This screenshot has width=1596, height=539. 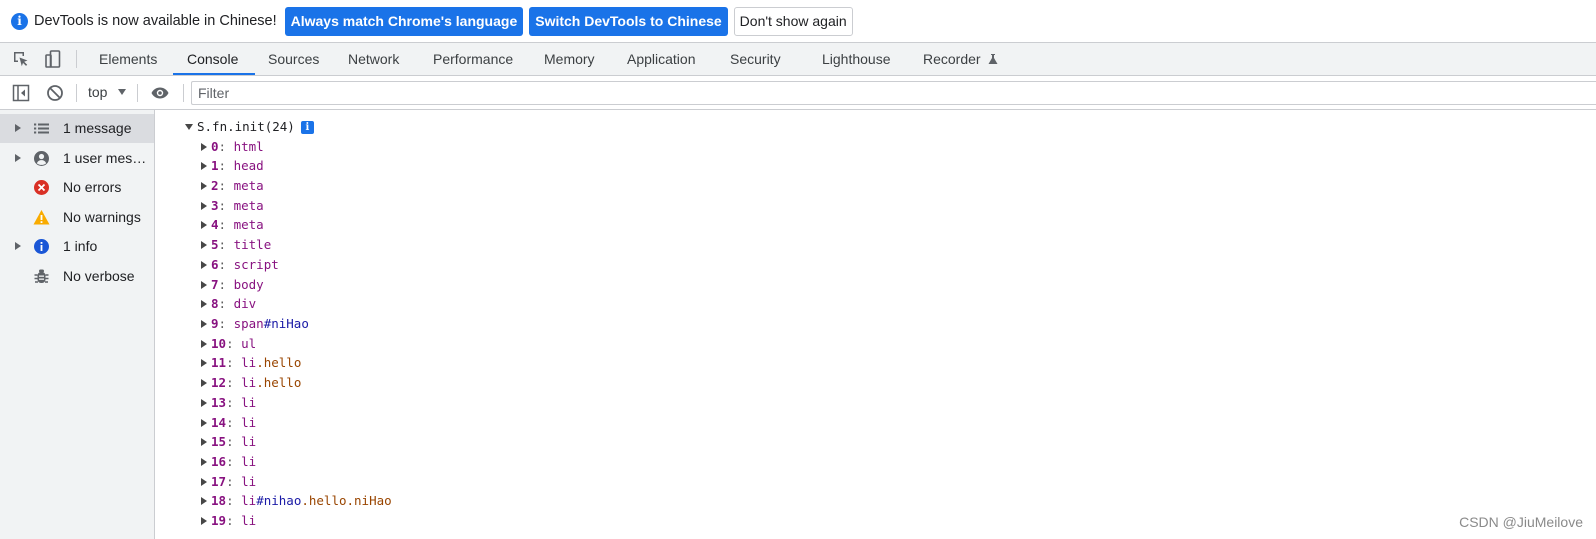 I want to click on property-row: 2: meta, so click(x=232, y=186).